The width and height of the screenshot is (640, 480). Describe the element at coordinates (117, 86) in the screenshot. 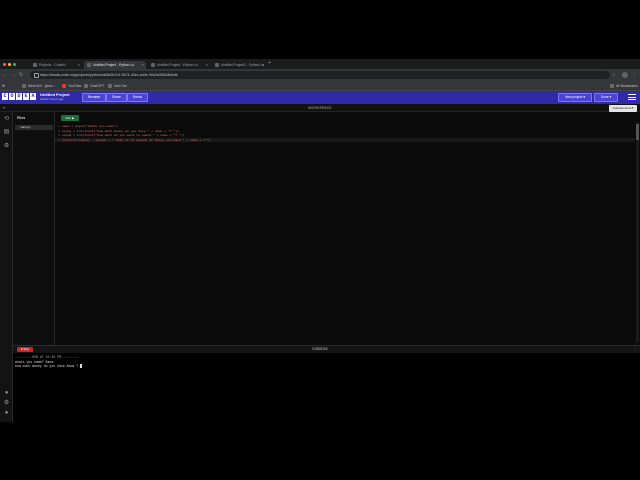

I see `bookmark-item: Intro Tax` at that location.